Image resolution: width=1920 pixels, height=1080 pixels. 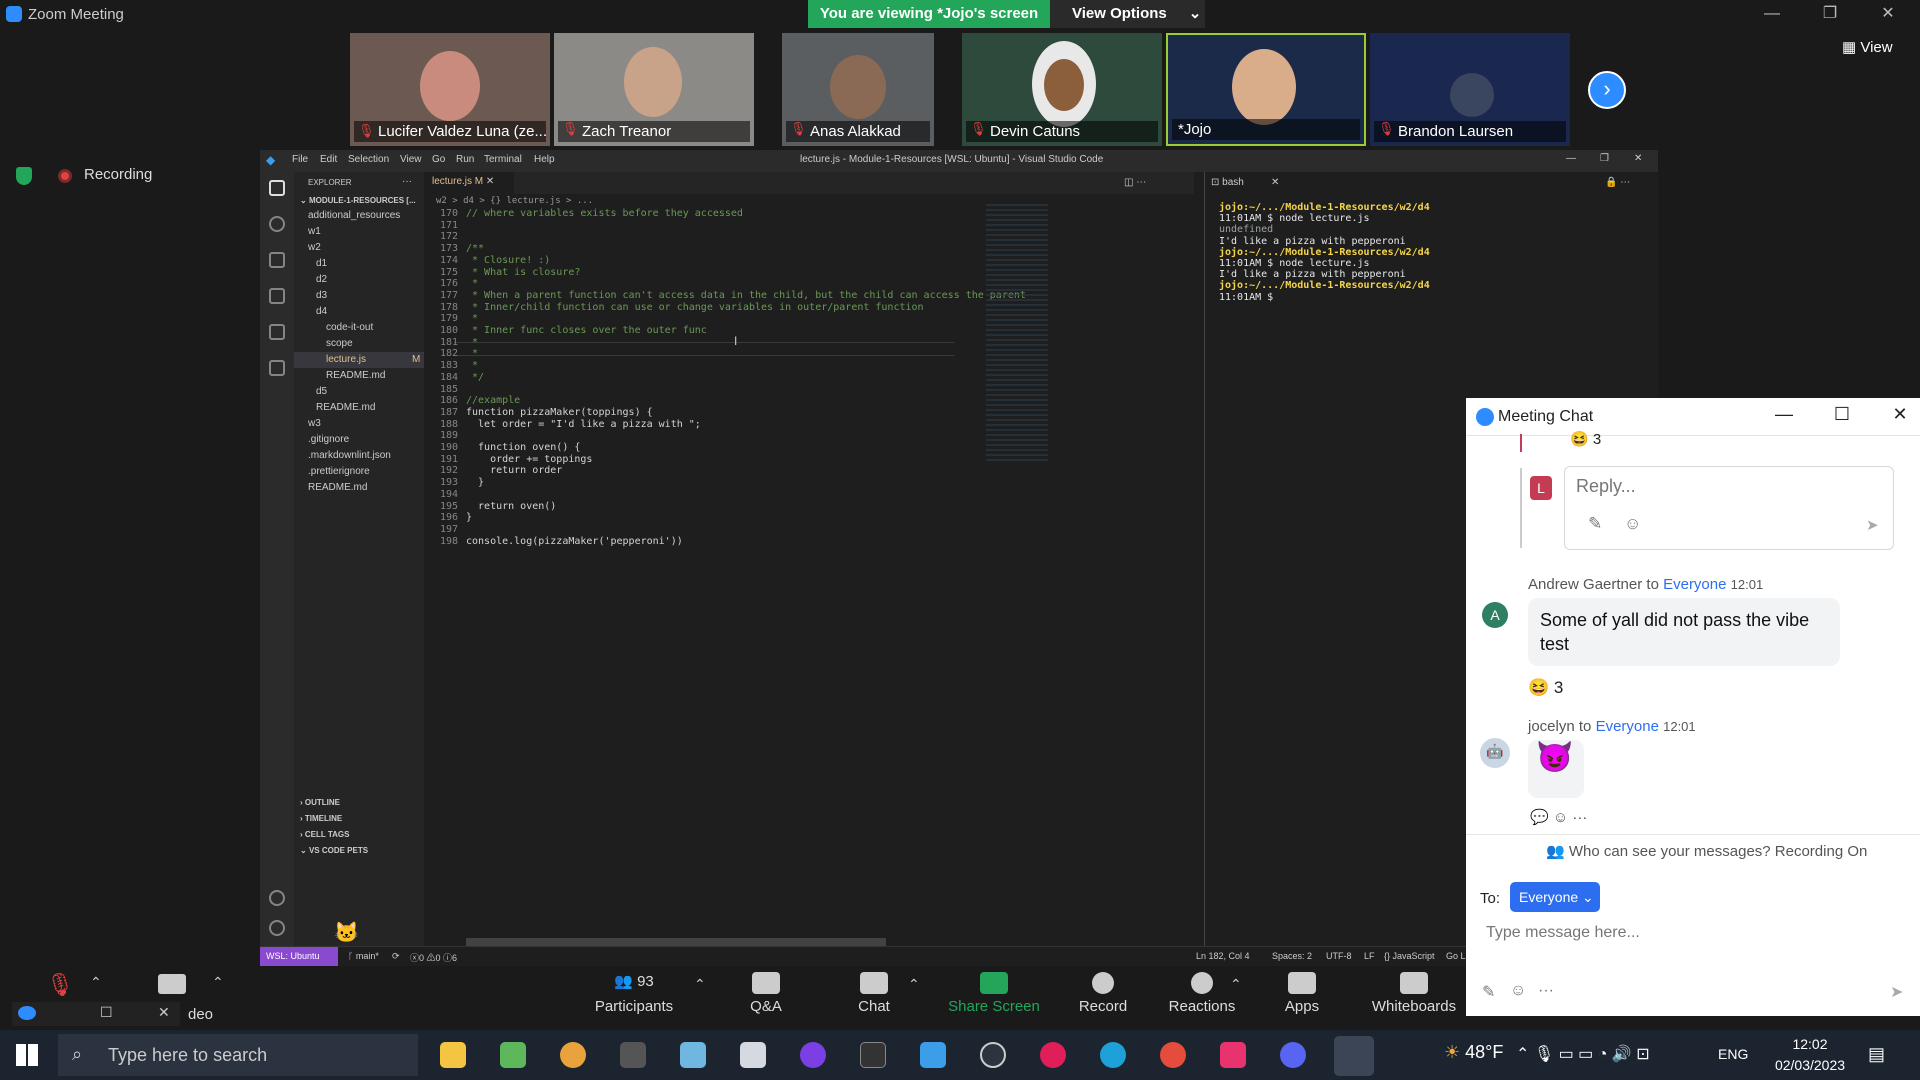 I want to click on source-control-icon, so click(x=277, y=260).